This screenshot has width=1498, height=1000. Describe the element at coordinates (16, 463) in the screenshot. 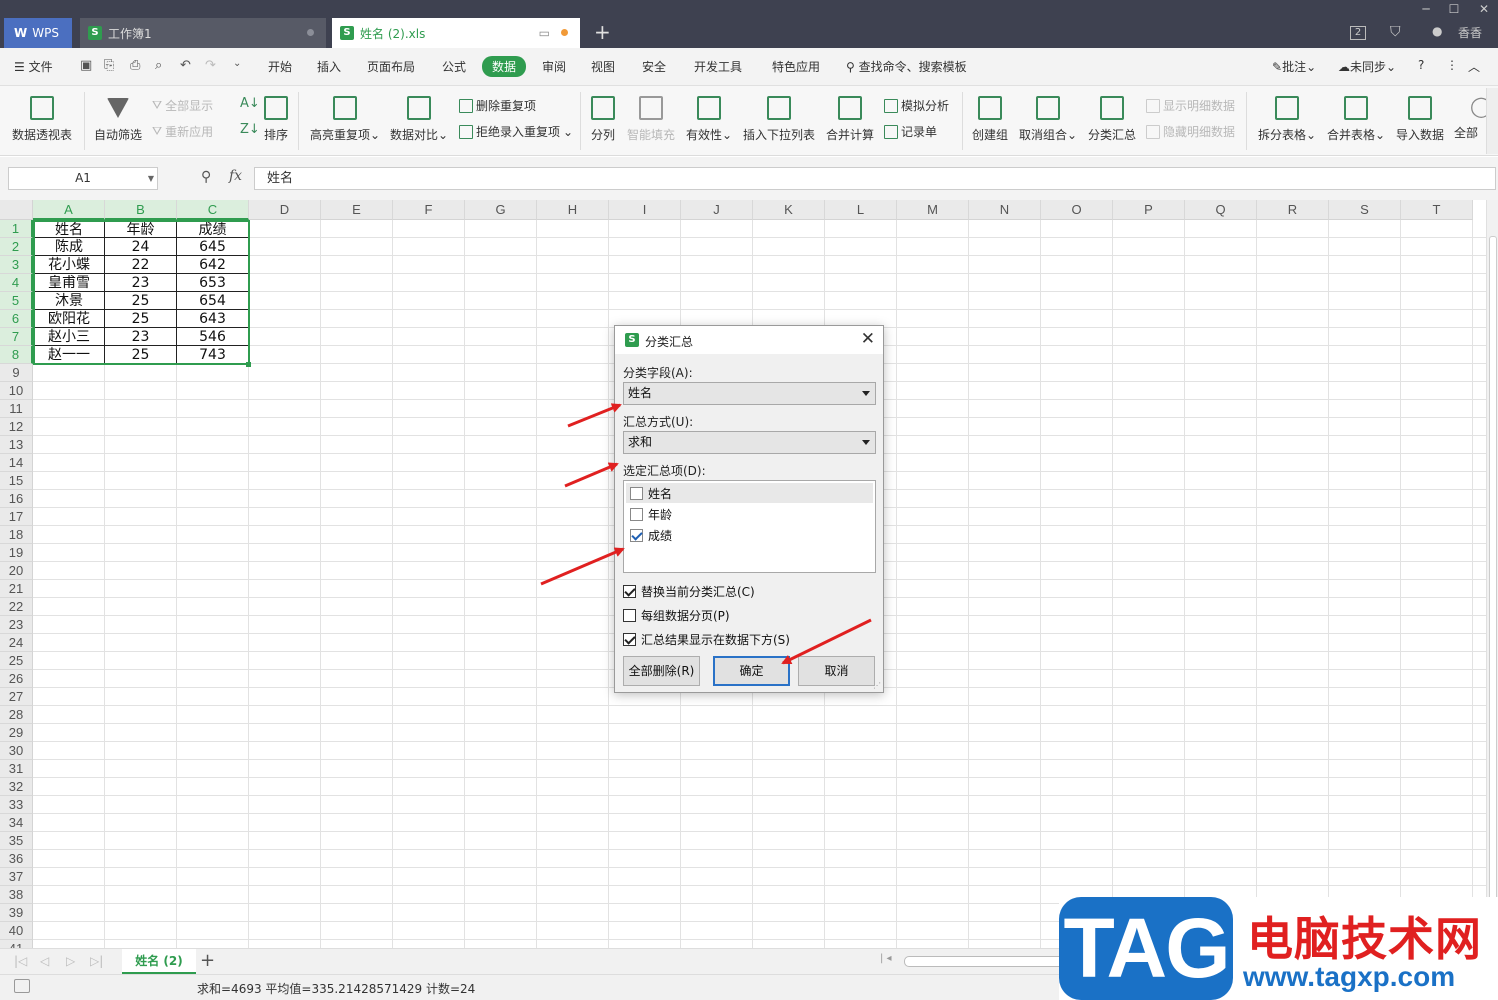

I see `row-header: 14` at that location.